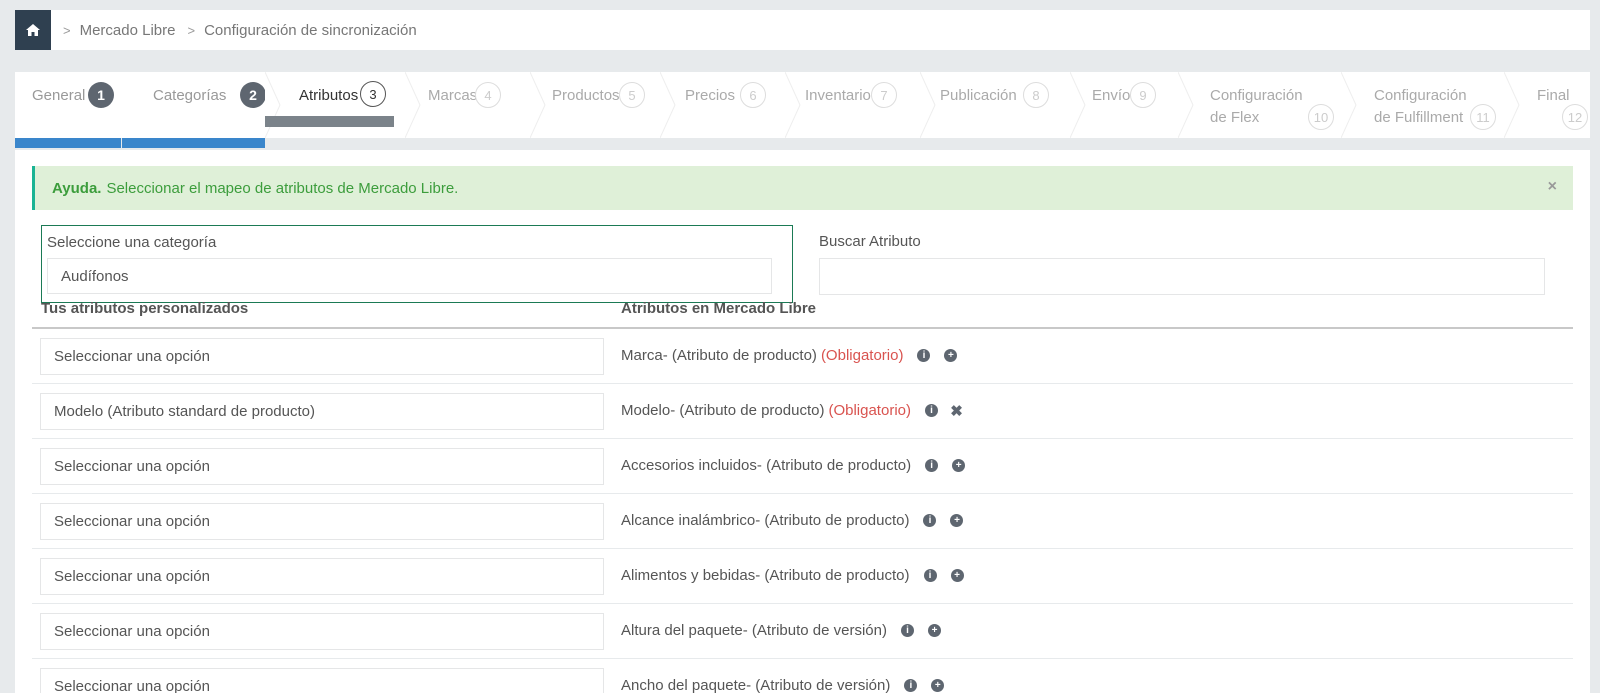 The image size is (1600, 693). I want to click on step-number: 12, so click(1575, 117).